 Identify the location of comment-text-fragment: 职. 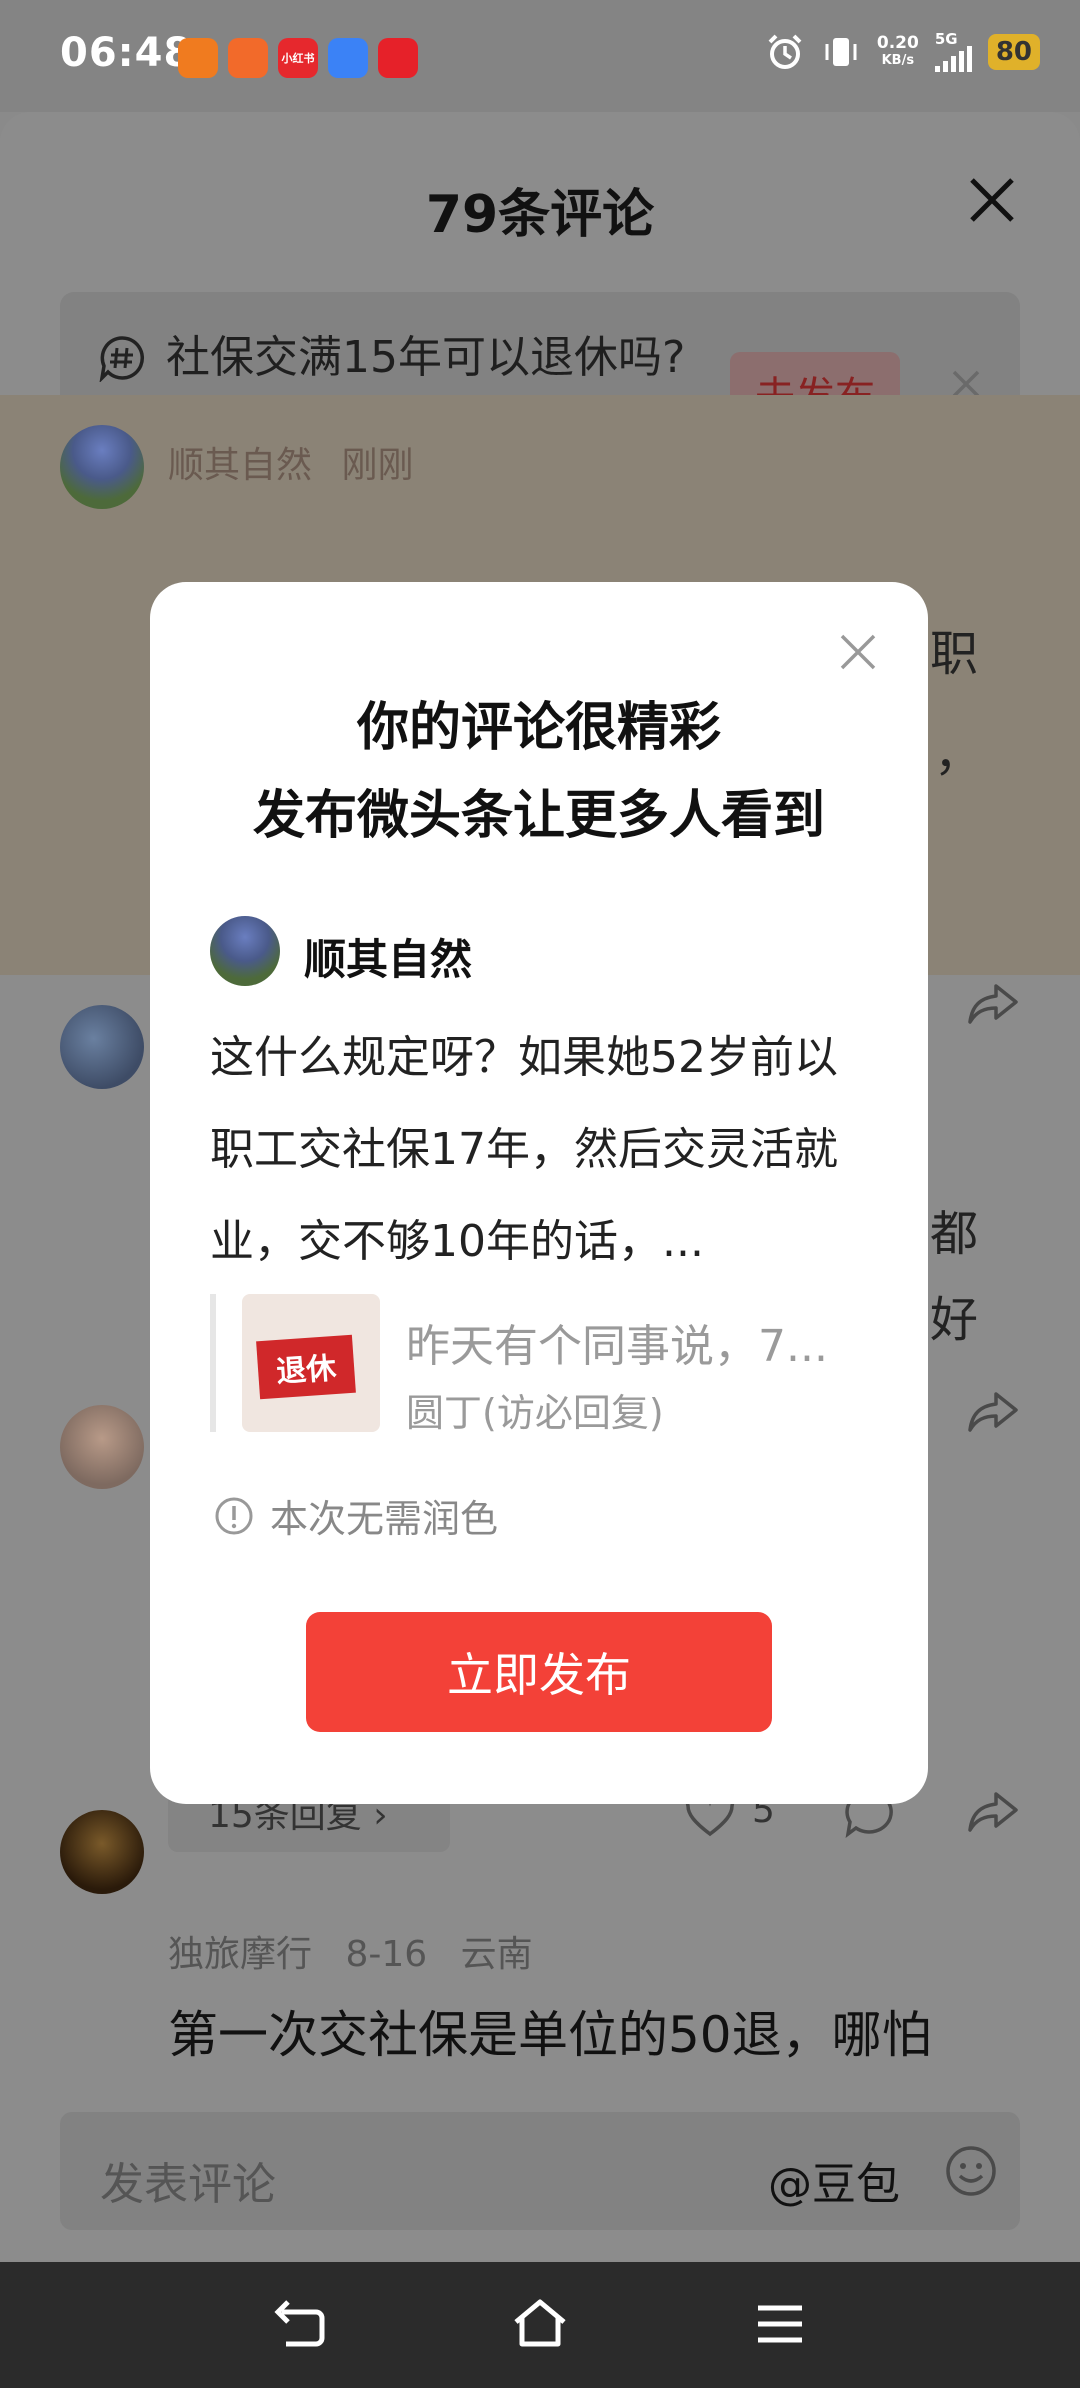
(954, 654).